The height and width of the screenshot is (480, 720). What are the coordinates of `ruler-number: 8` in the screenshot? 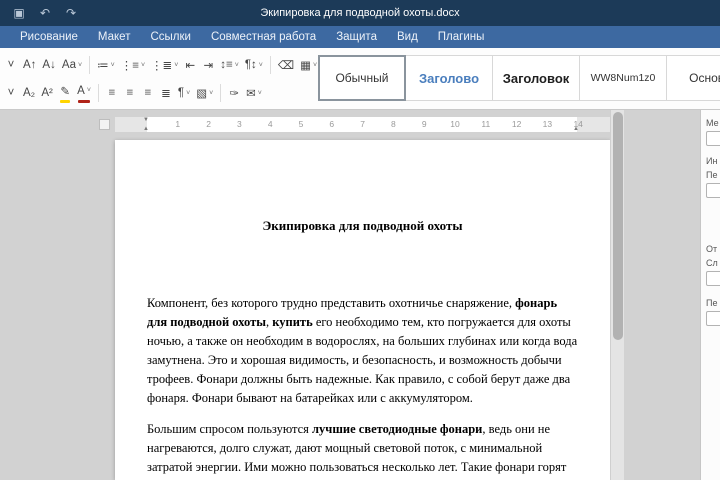 It's located at (393, 124).